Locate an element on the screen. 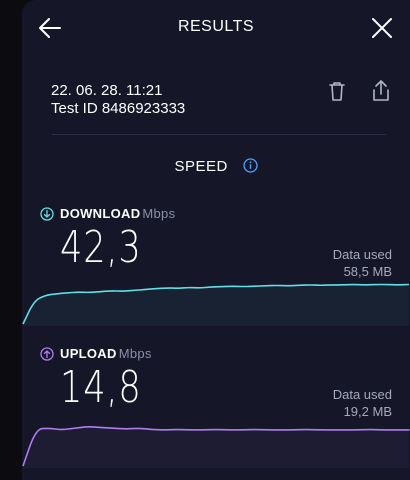  info-icon is located at coordinates (250, 165).